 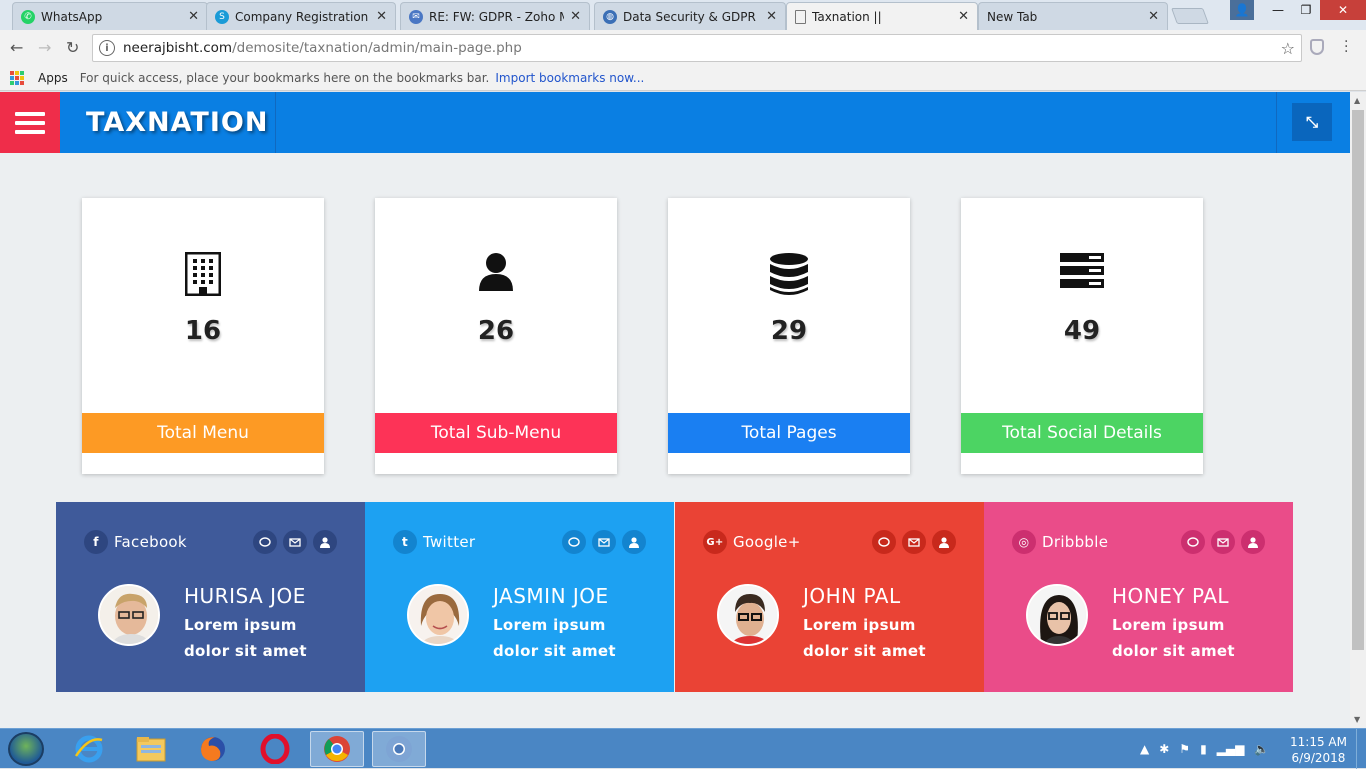 I want to click on show-desktop-button, so click(x=1361, y=749).